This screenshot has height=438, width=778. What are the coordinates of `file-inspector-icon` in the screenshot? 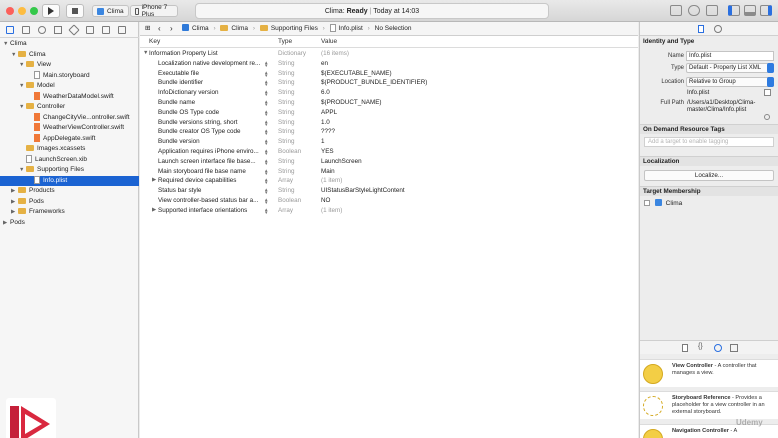 It's located at (701, 29).